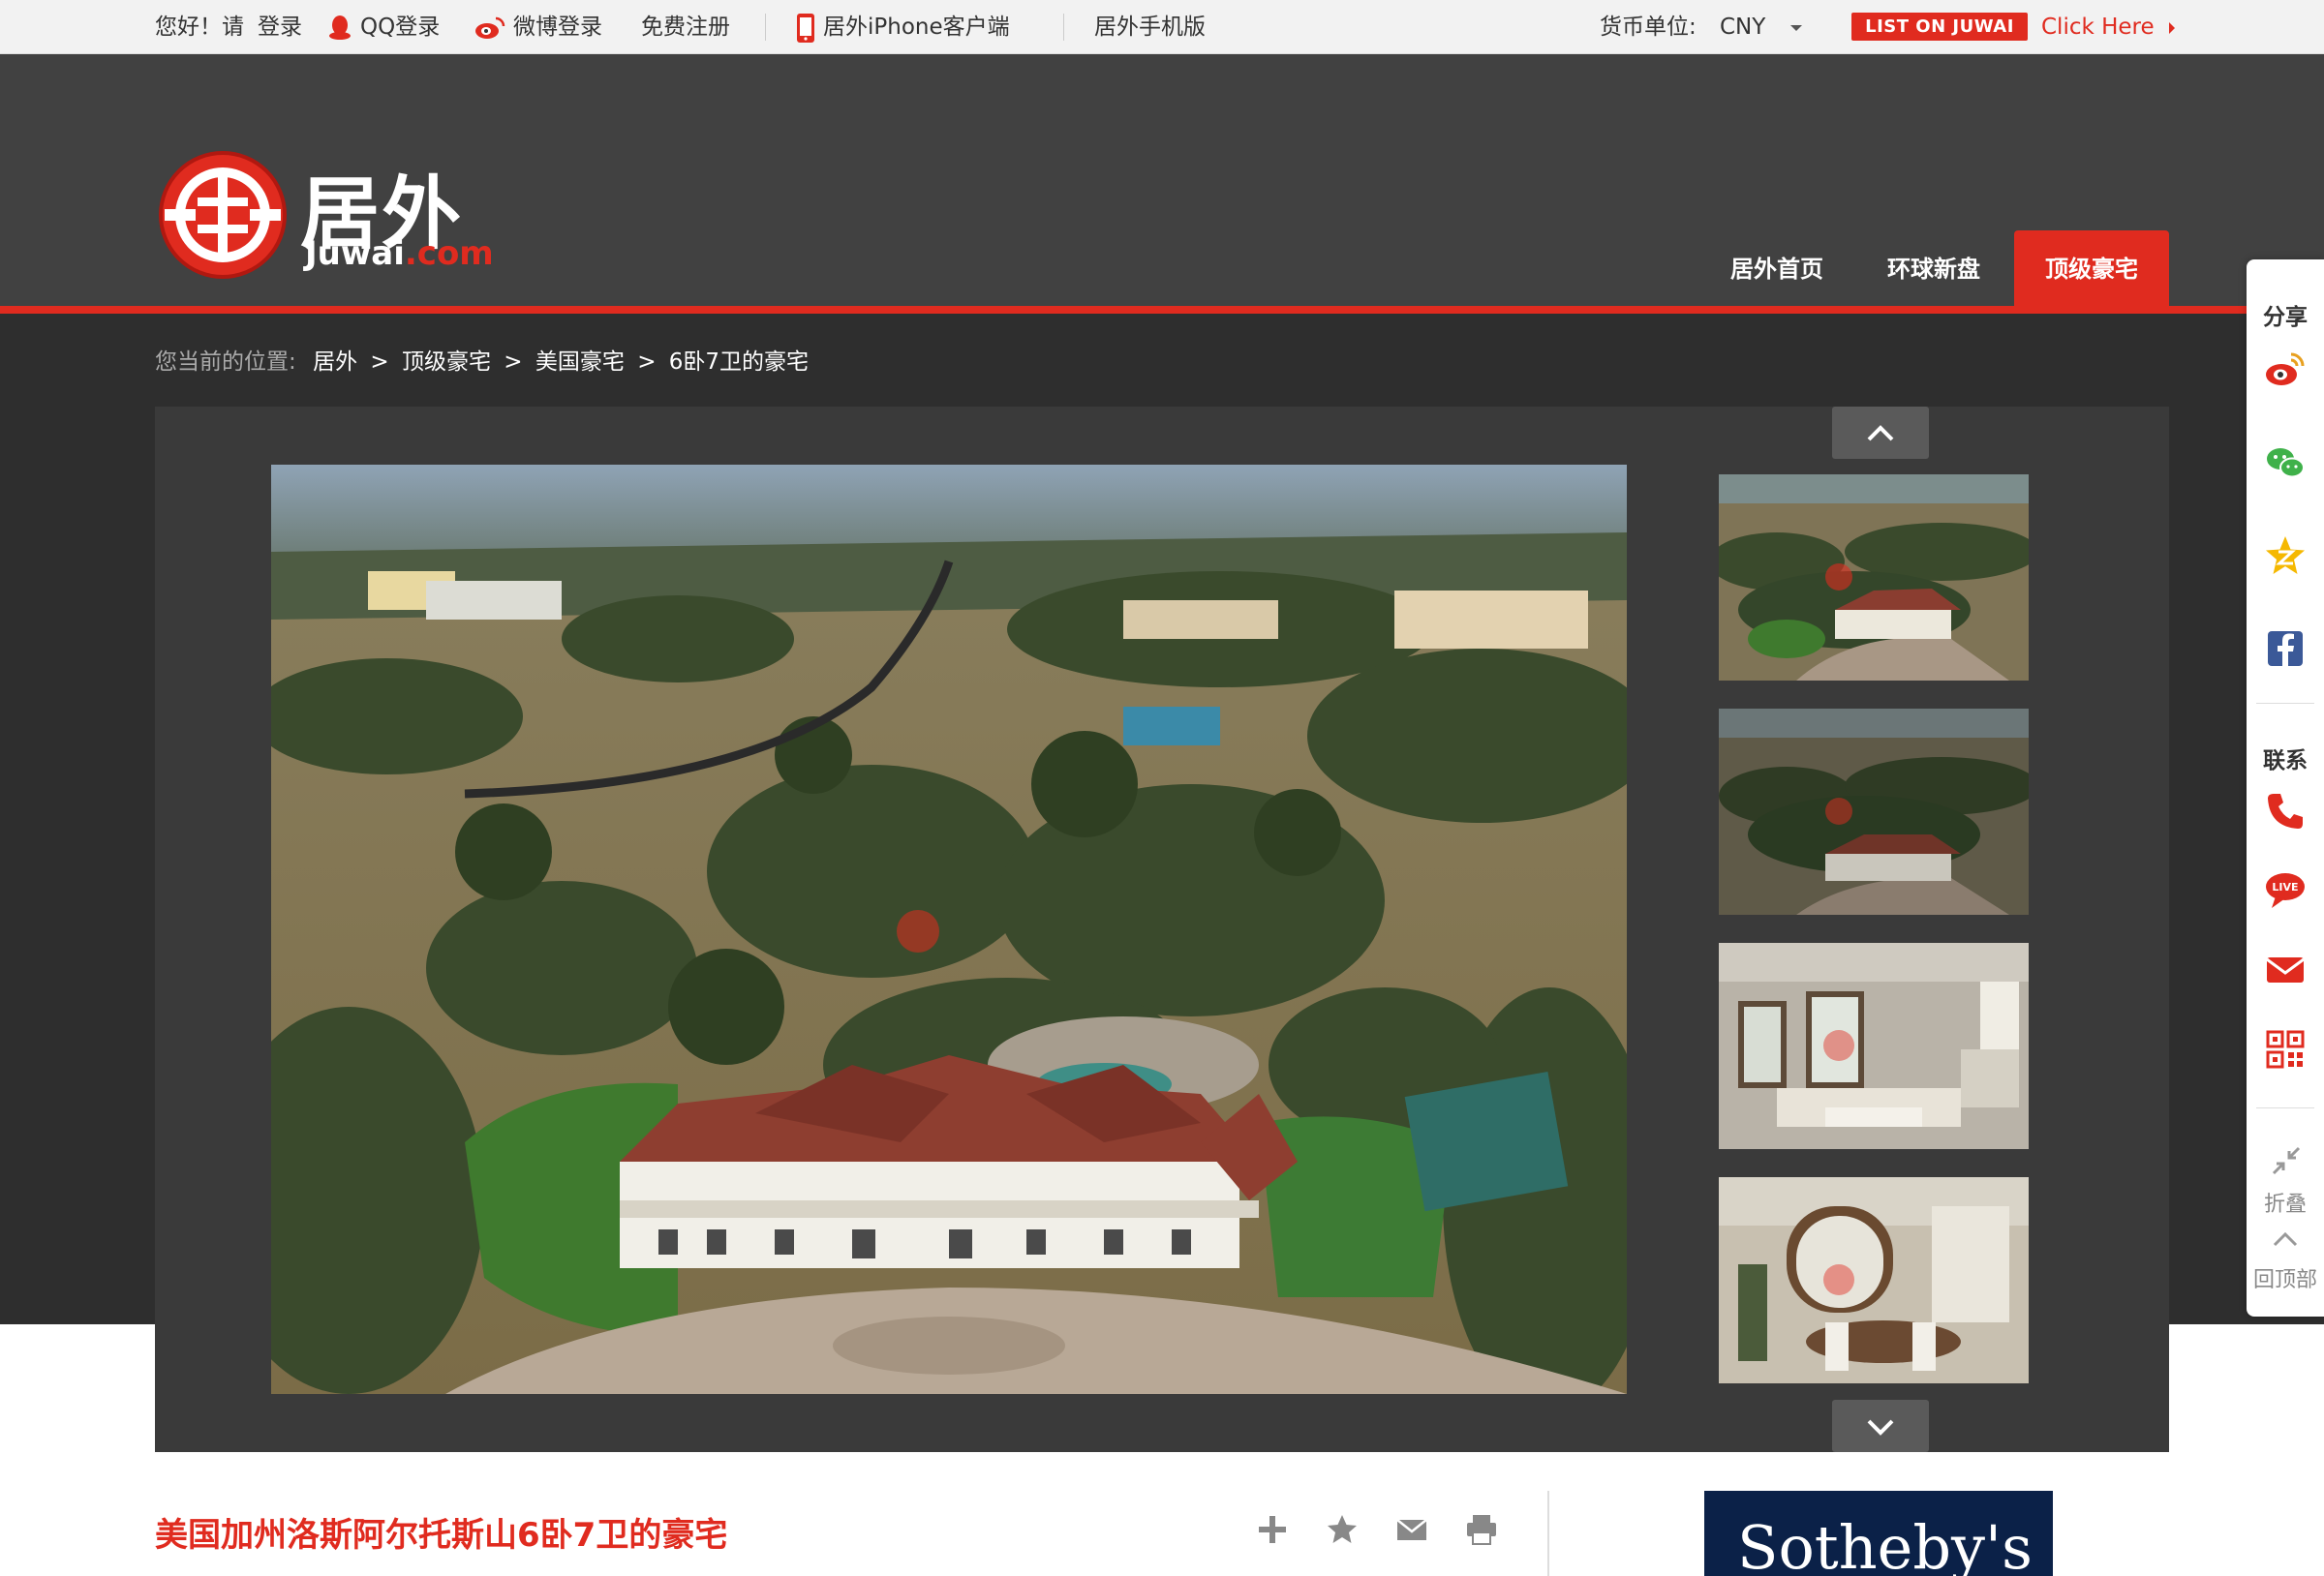 The image size is (2324, 1576). What do you see at coordinates (2285, 370) in the screenshot?
I see `weibo-share-icon` at bounding box center [2285, 370].